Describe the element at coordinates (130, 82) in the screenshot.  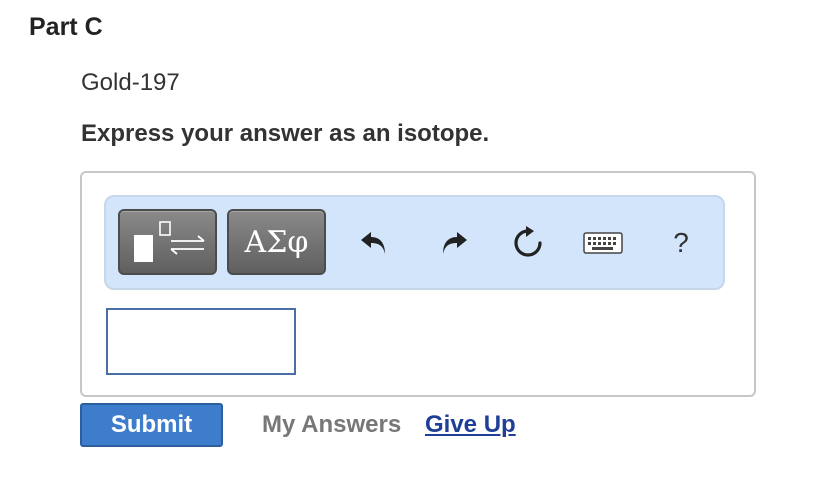
I see `question-text: Gold-197` at that location.